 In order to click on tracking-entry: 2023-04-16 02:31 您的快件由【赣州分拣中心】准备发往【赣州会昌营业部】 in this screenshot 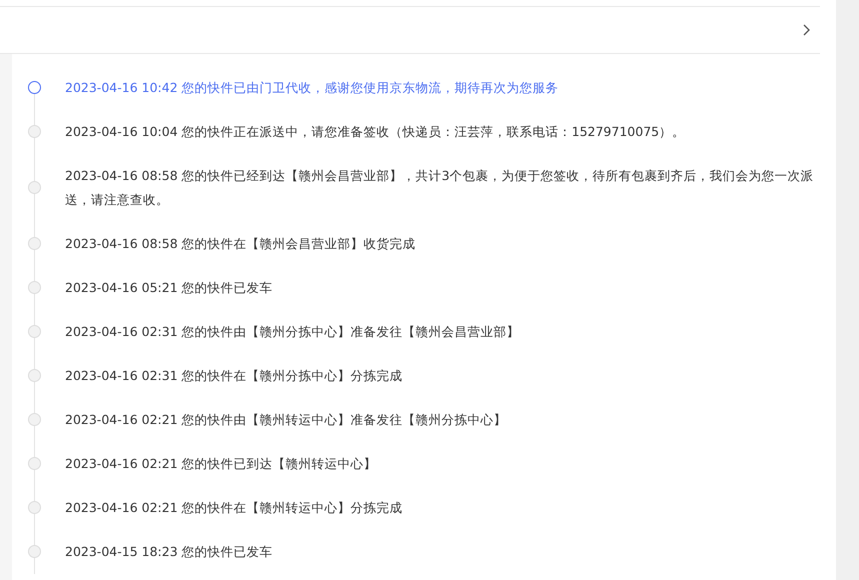, I will do `click(293, 332)`.